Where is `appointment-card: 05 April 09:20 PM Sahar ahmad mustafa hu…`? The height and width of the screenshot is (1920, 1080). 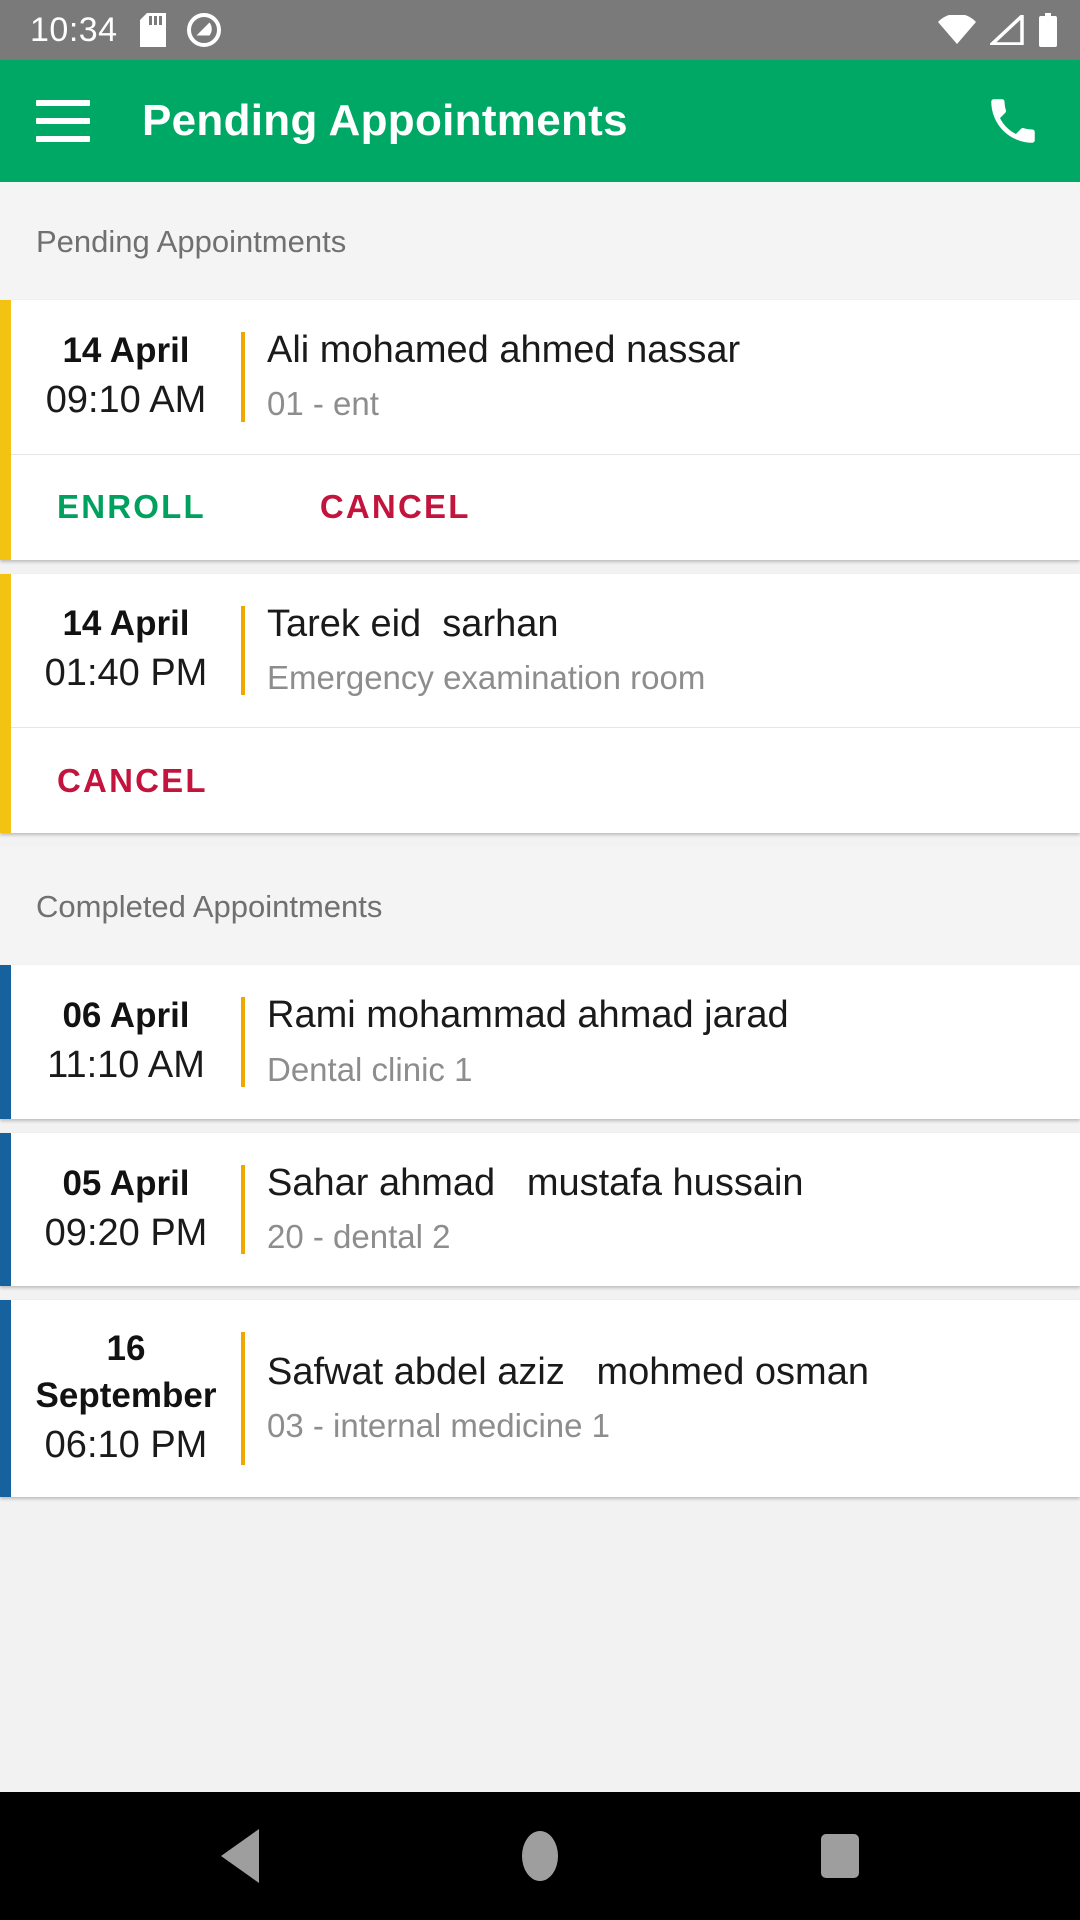
appointment-card: 05 April 09:20 PM Sahar ahmad mustafa hu… is located at coordinates (540, 1209).